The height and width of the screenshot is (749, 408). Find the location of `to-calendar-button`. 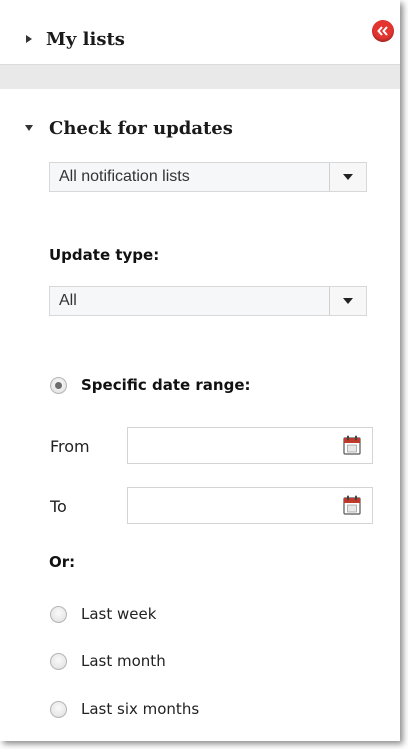

to-calendar-button is located at coordinates (352, 505).